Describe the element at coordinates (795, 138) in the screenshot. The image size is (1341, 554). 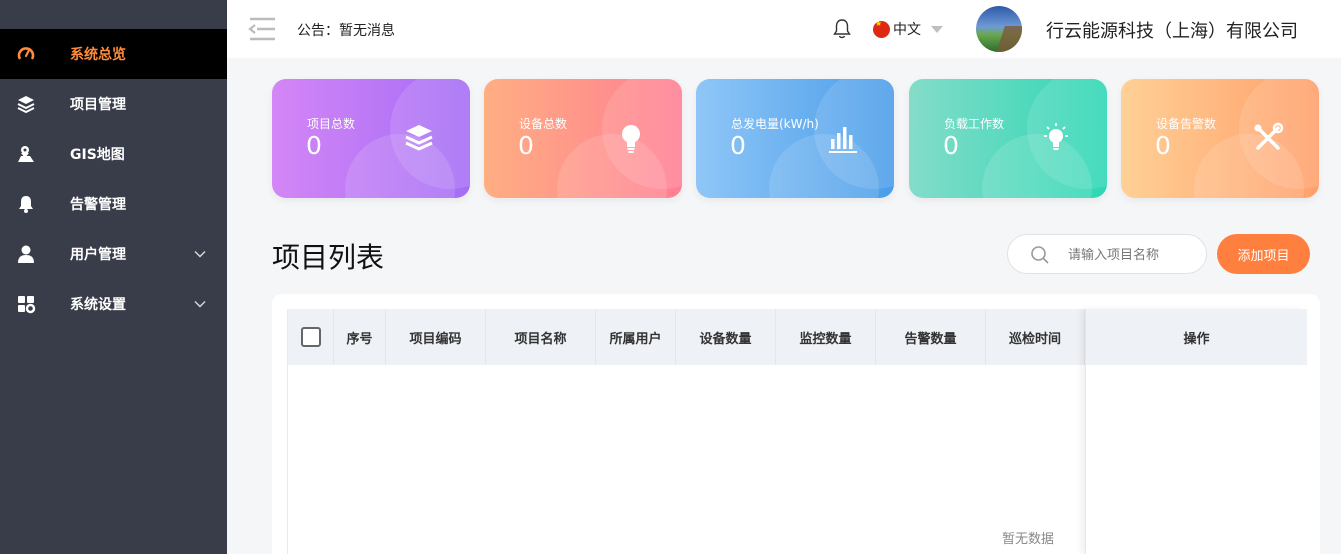
I see `stat-card-generation: 总发电量(kW/h) 0` at that location.